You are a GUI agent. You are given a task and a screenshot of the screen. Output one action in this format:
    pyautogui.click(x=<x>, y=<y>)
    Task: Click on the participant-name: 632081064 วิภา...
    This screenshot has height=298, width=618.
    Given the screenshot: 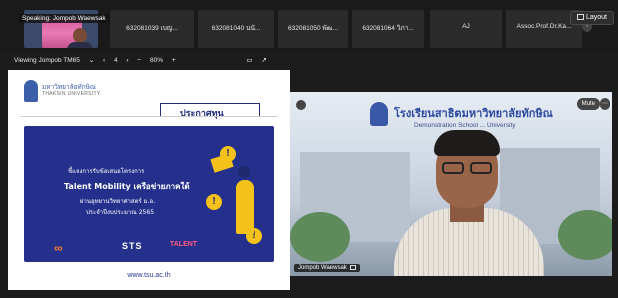 What is the action you would take?
    pyautogui.click(x=388, y=28)
    